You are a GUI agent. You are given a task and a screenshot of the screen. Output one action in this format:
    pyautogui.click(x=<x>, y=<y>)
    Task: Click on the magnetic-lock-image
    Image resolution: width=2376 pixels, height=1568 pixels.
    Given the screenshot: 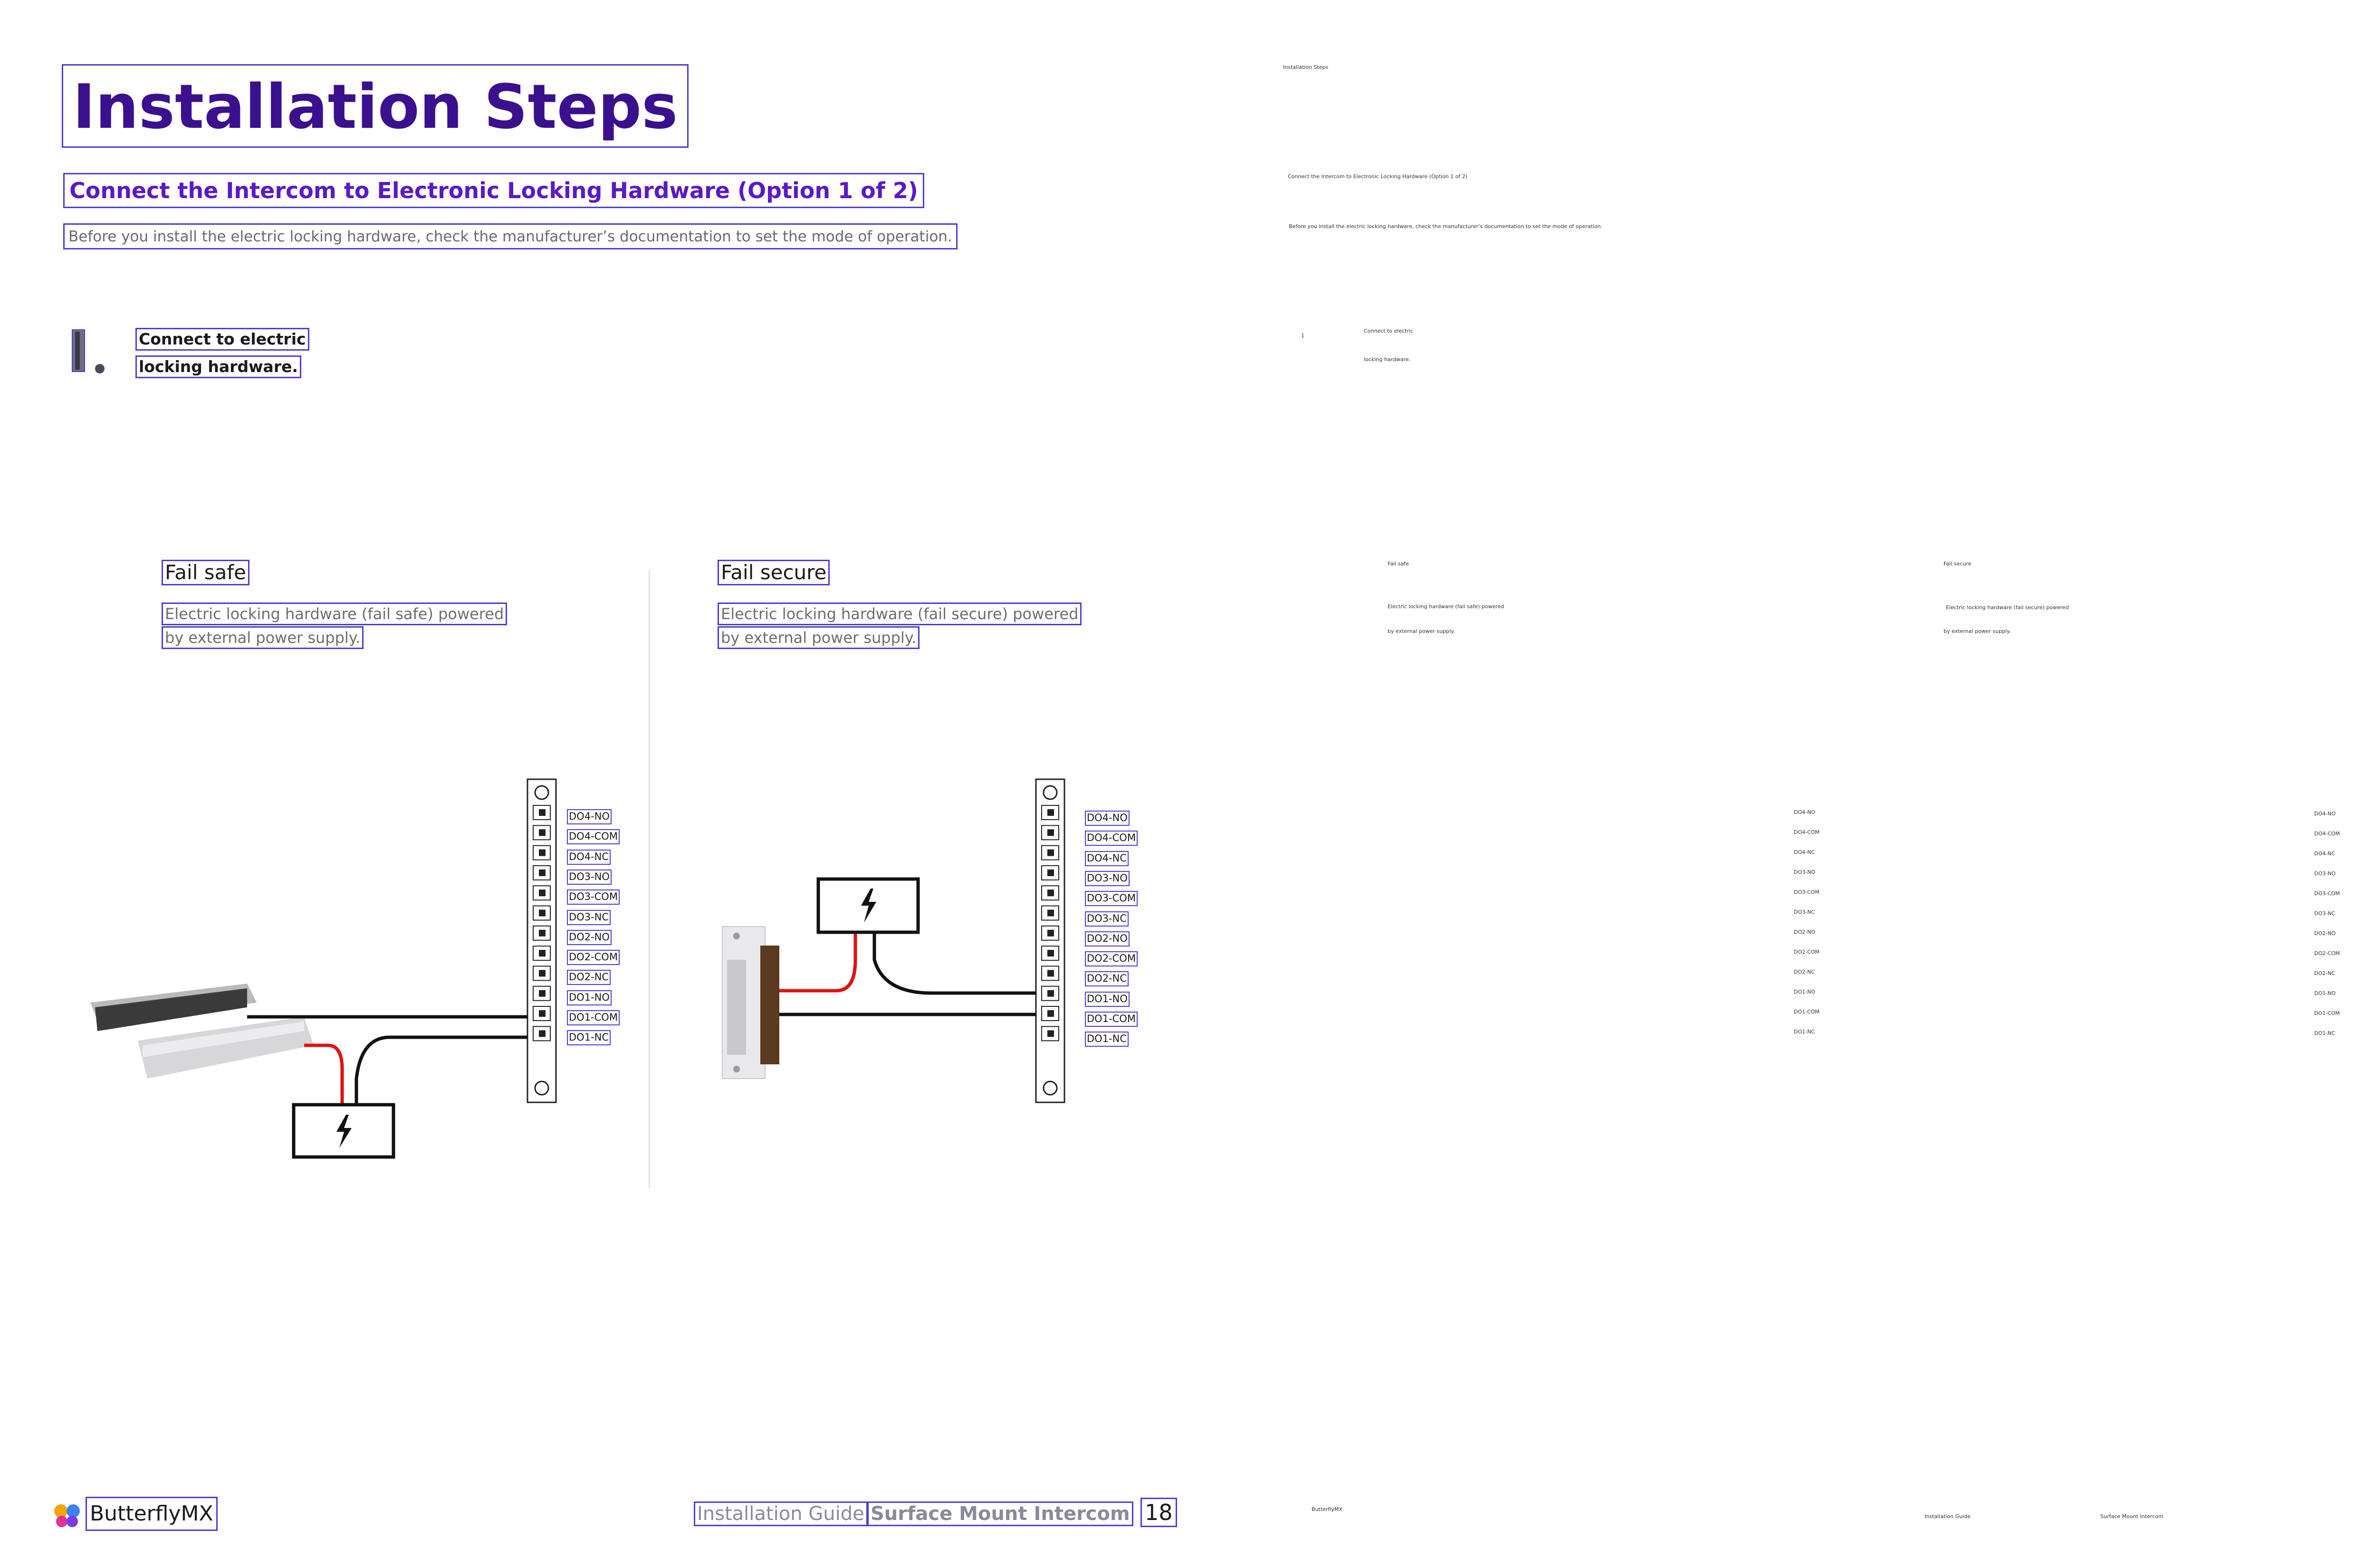 What is the action you would take?
    pyautogui.click(x=202, y=1032)
    